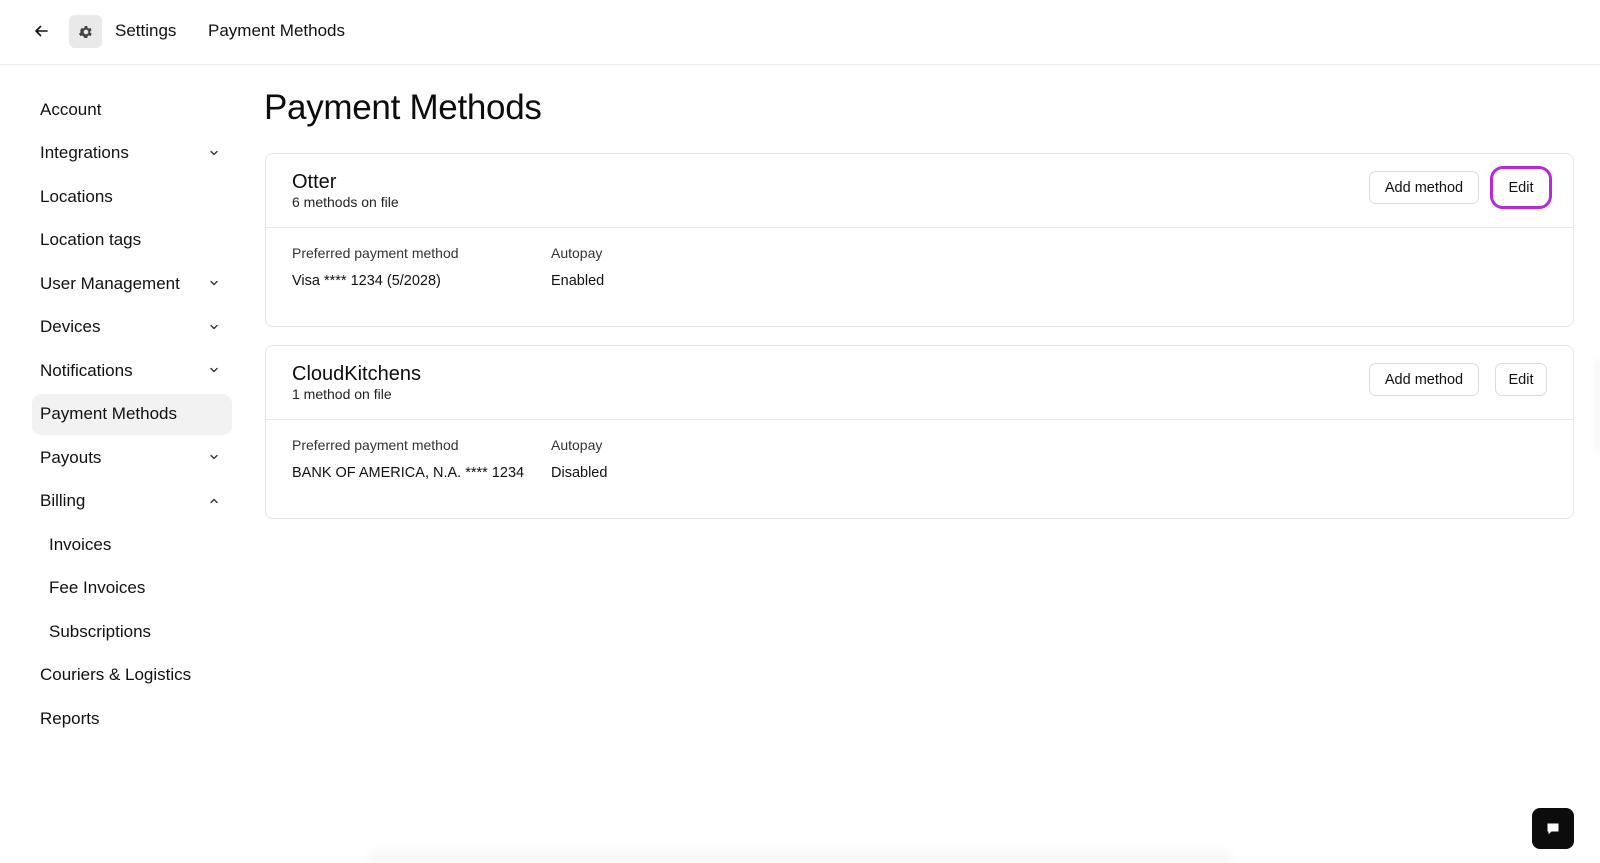  Describe the element at coordinates (800, 32) in the screenshot. I see `top-bar: Settings Payment Methods` at that location.